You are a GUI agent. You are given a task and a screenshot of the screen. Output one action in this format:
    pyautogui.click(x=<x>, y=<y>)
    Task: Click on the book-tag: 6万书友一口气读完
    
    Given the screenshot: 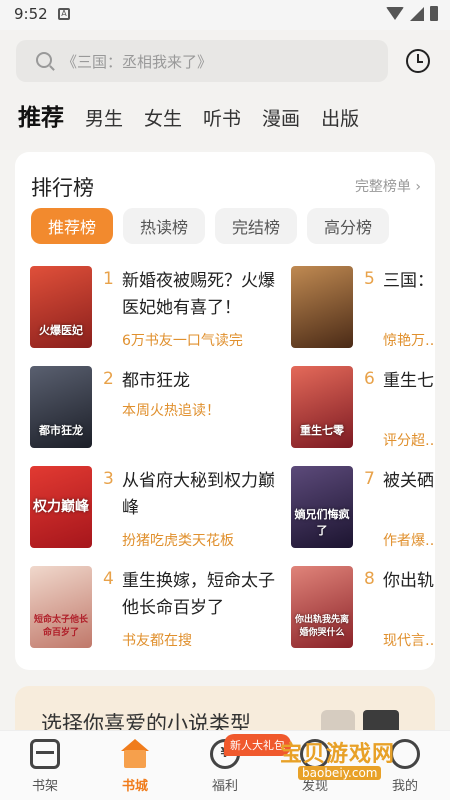 What is the action you would take?
    pyautogui.click(x=182, y=341)
    